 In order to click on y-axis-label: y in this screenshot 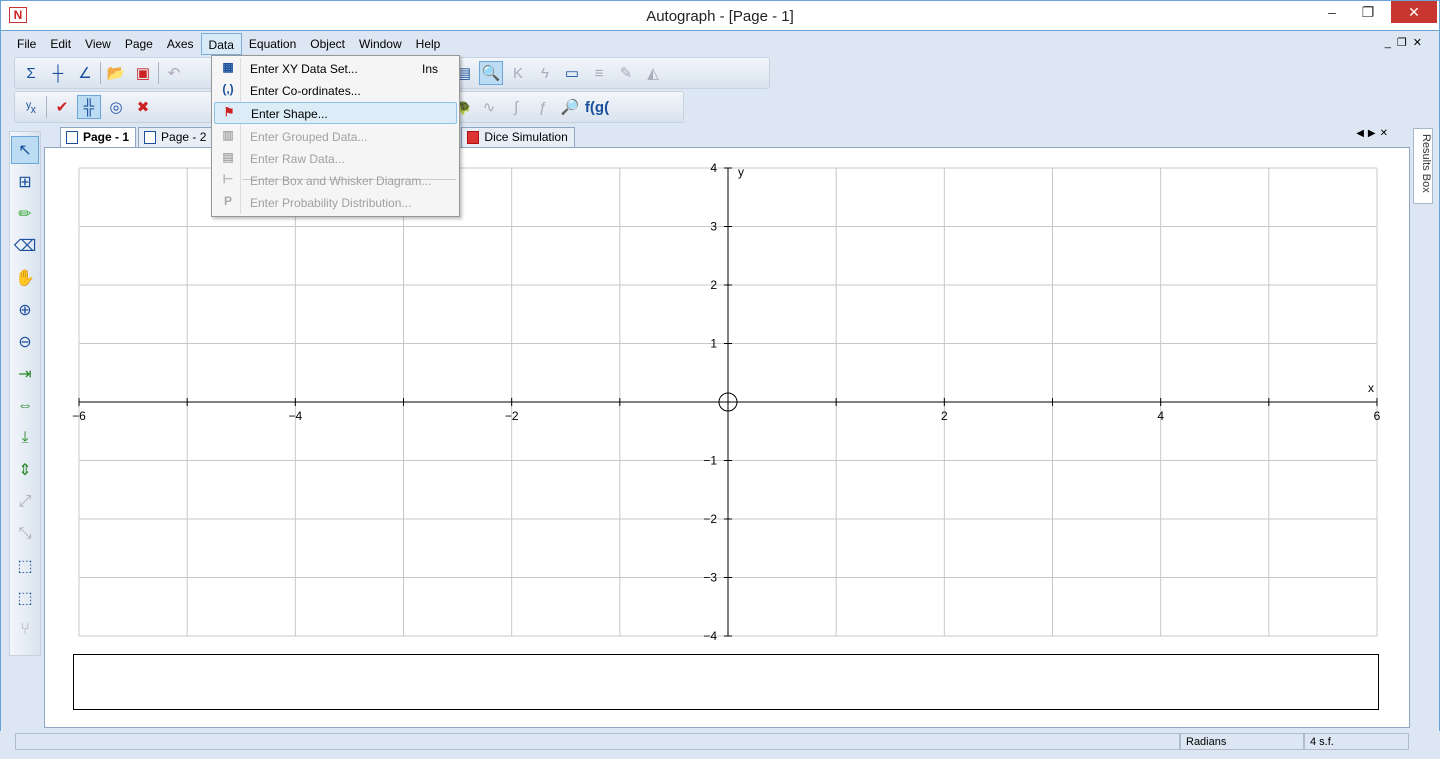, I will do `click(741, 172)`.